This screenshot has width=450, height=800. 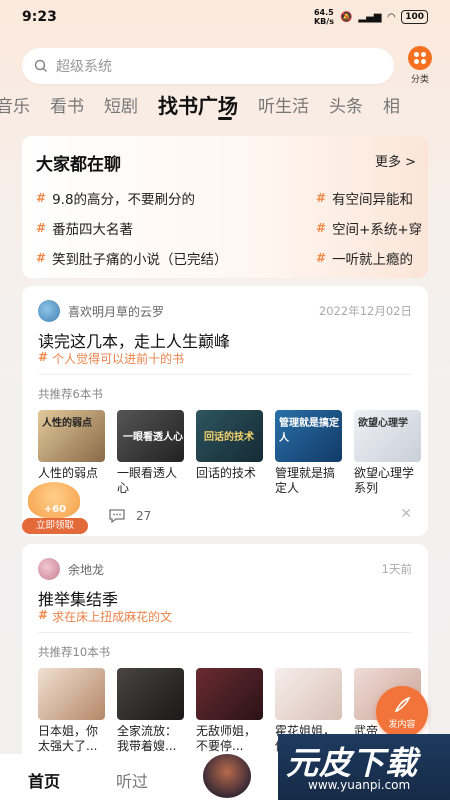 I want to click on post-title: 推举集结季, so click(x=78, y=599).